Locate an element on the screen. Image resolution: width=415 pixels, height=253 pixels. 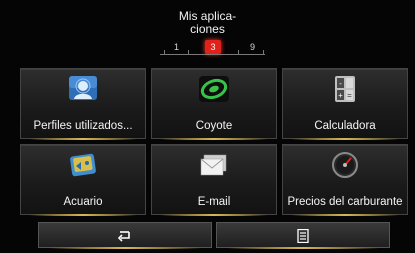
fuel-gauge-icon is located at coordinates (345, 165).